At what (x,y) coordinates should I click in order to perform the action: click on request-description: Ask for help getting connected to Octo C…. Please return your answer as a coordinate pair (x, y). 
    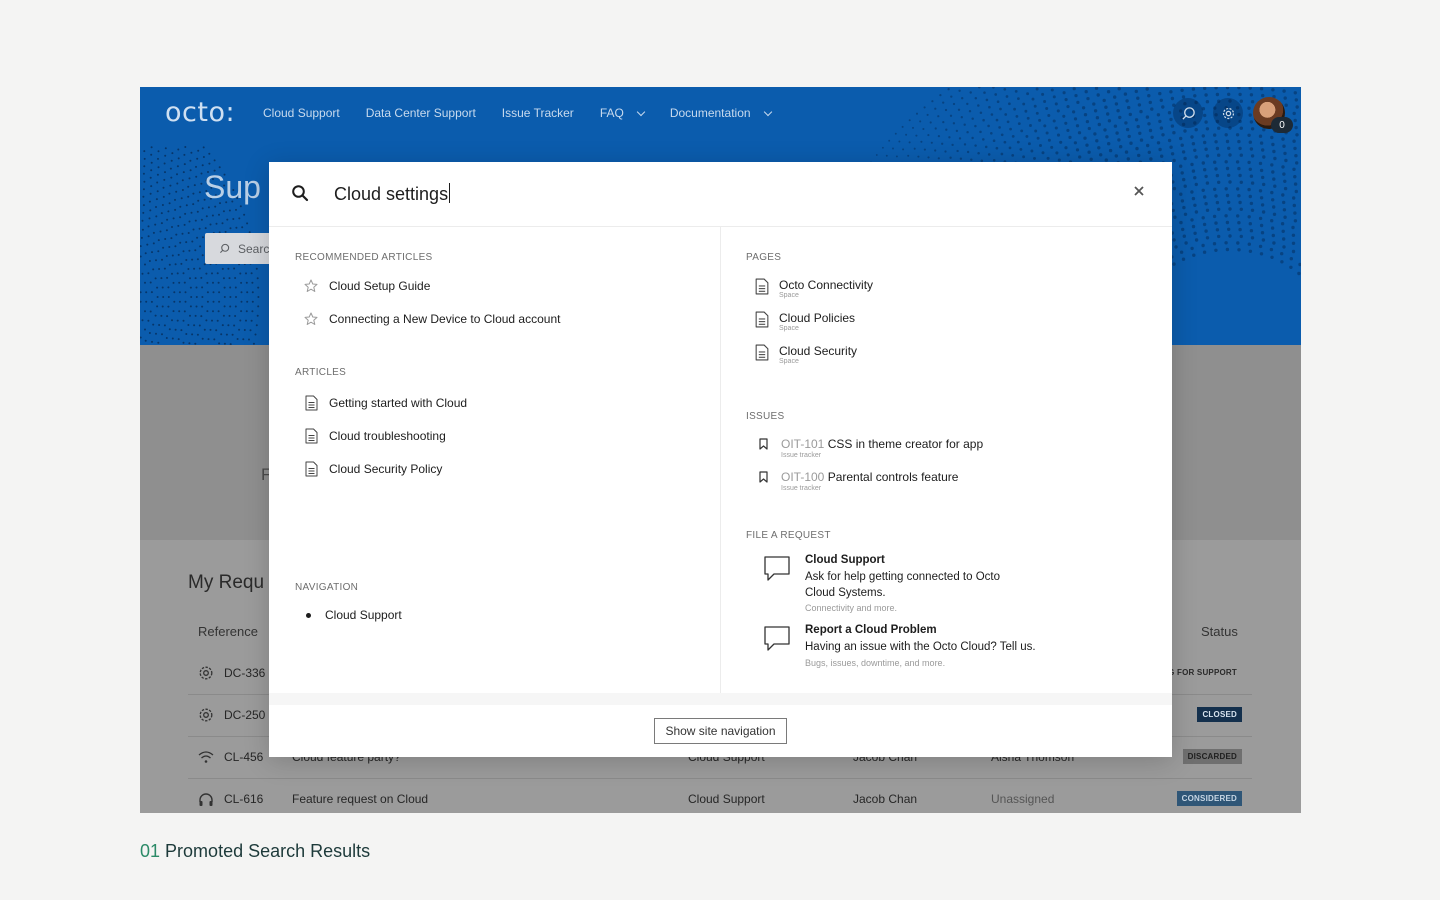
    Looking at the image, I should click on (902, 585).